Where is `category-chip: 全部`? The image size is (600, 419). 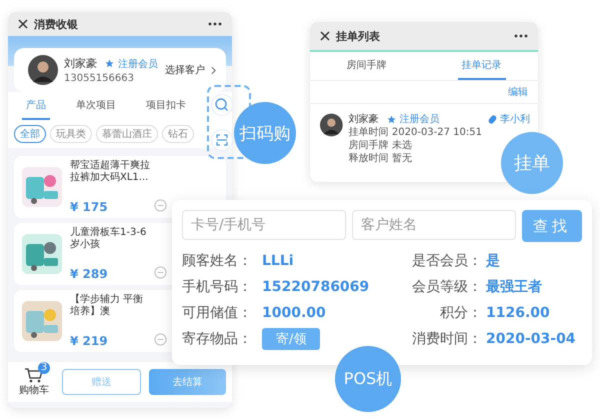
category-chip: 全部 is located at coordinates (30, 134).